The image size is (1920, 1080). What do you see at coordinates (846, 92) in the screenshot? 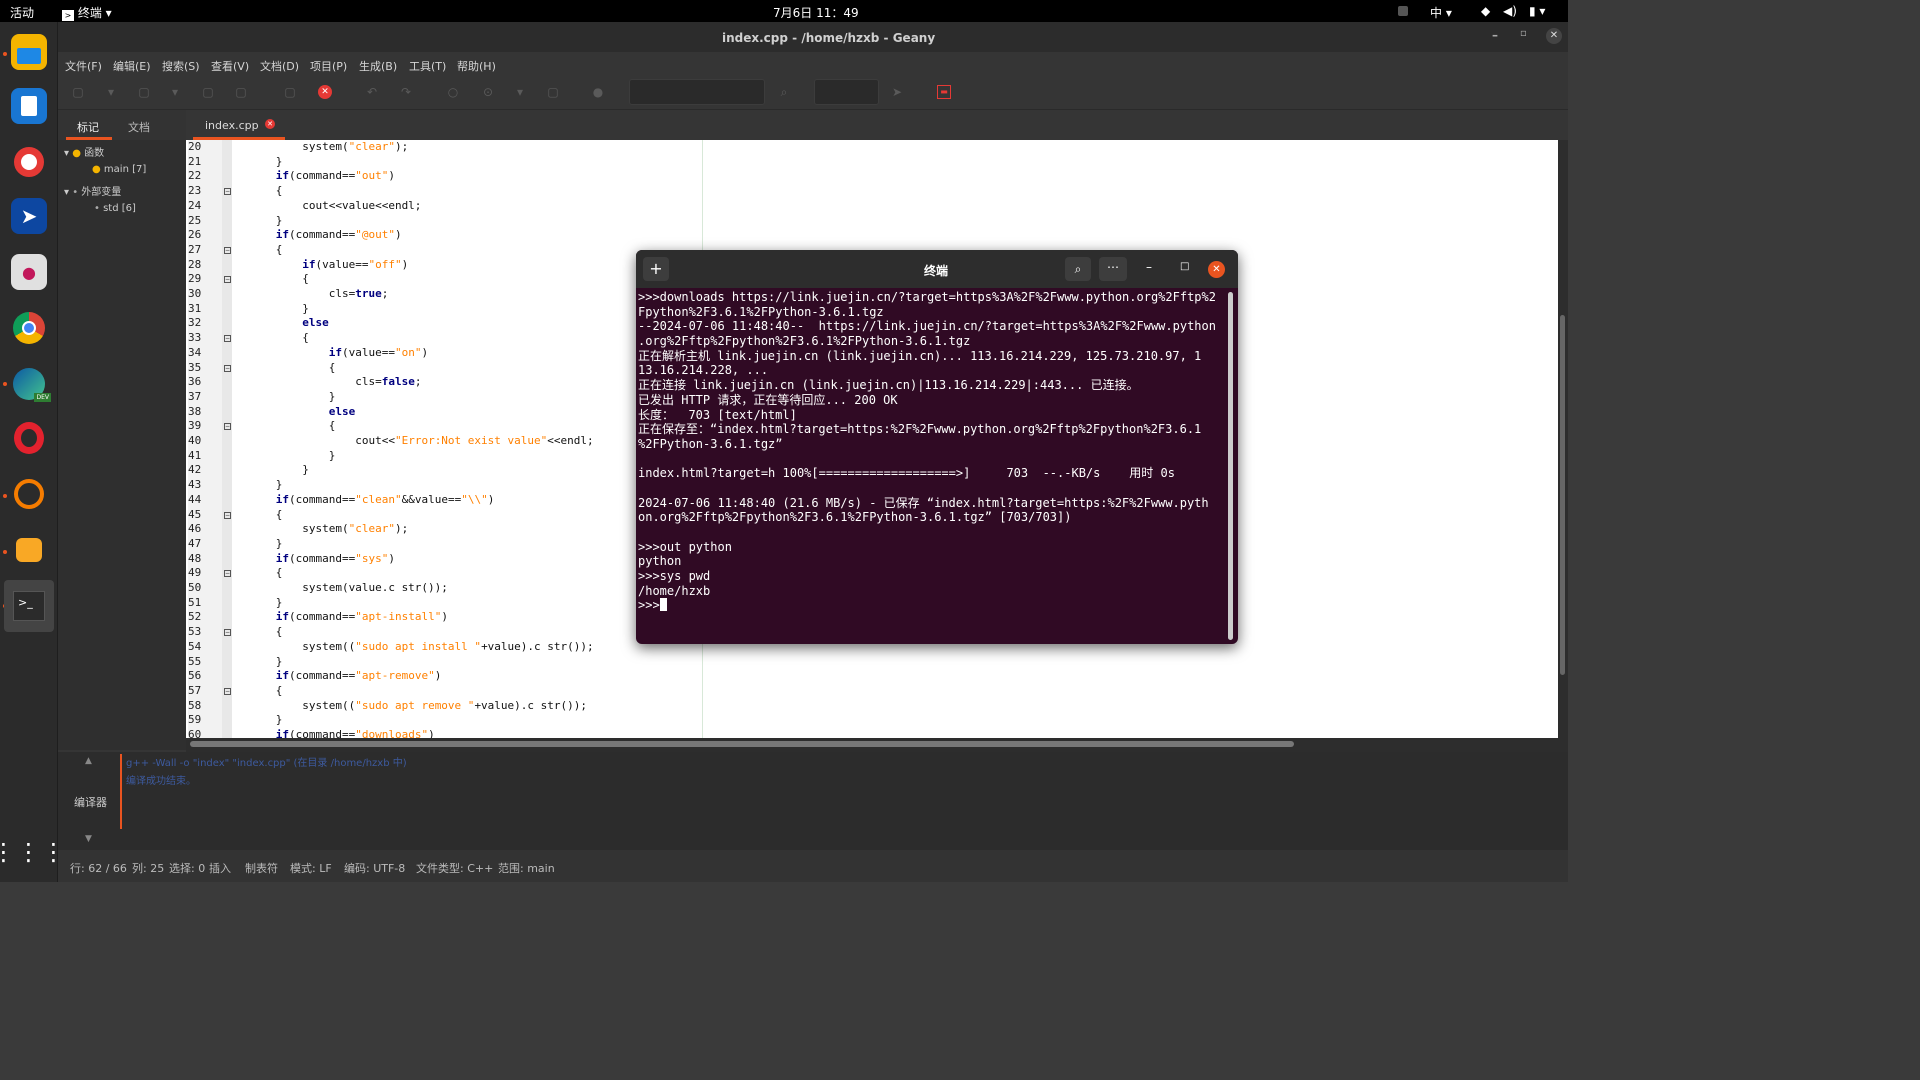
I see `goto-line-input` at bounding box center [846, 92].